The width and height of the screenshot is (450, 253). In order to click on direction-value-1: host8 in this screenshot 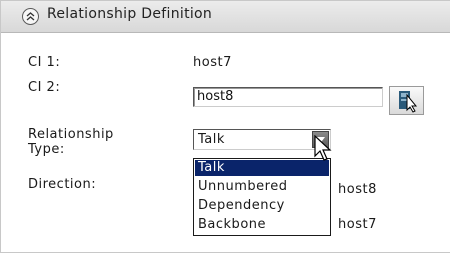, I will do `click(357, 189)`.